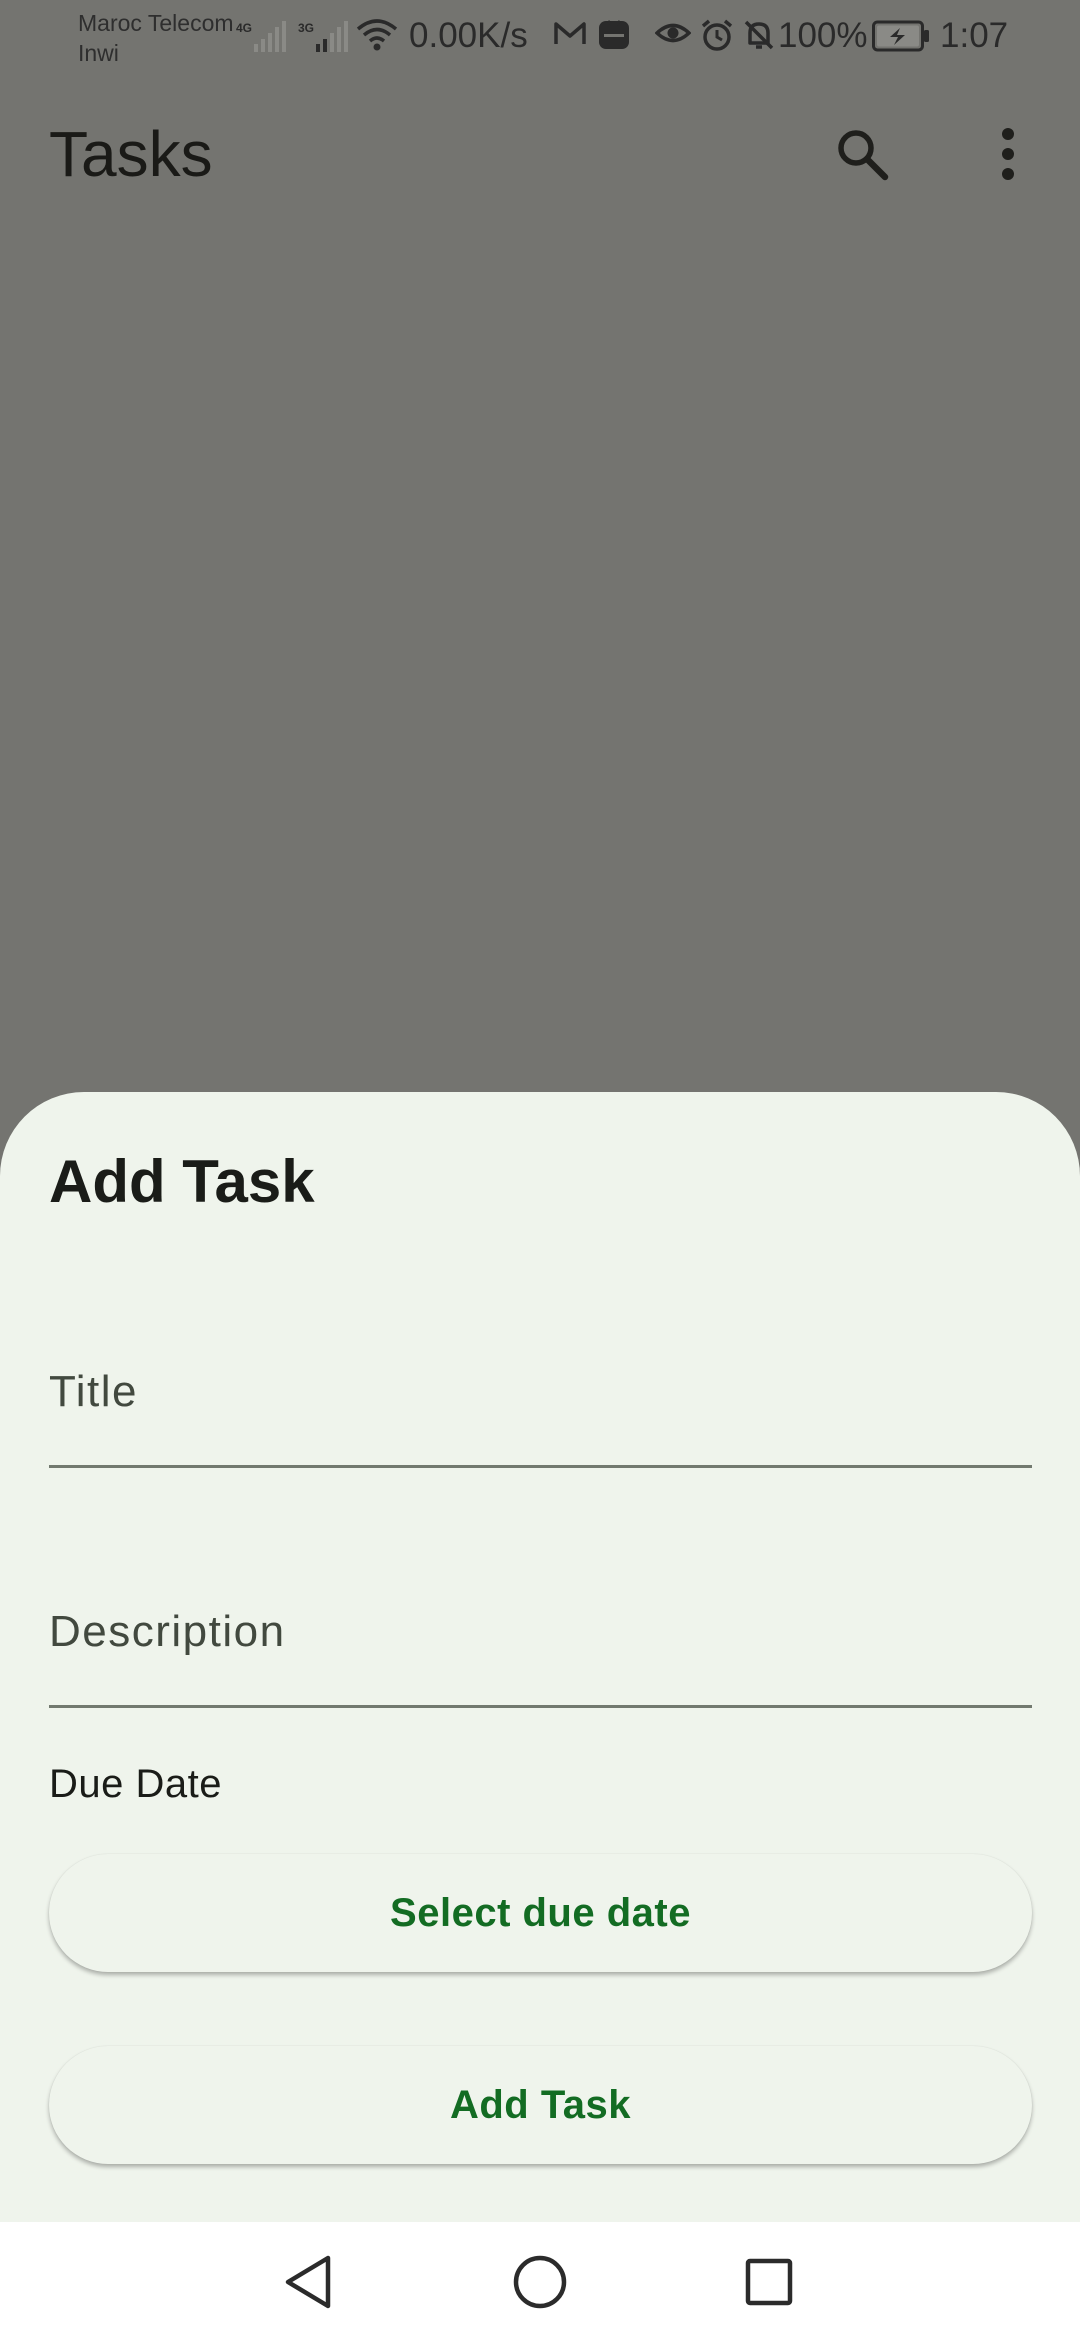 This screenshot has width=1080, height=2340. Describe the element at coordinates (540, 1632) in the screenshot. I see `description-input` at that location.